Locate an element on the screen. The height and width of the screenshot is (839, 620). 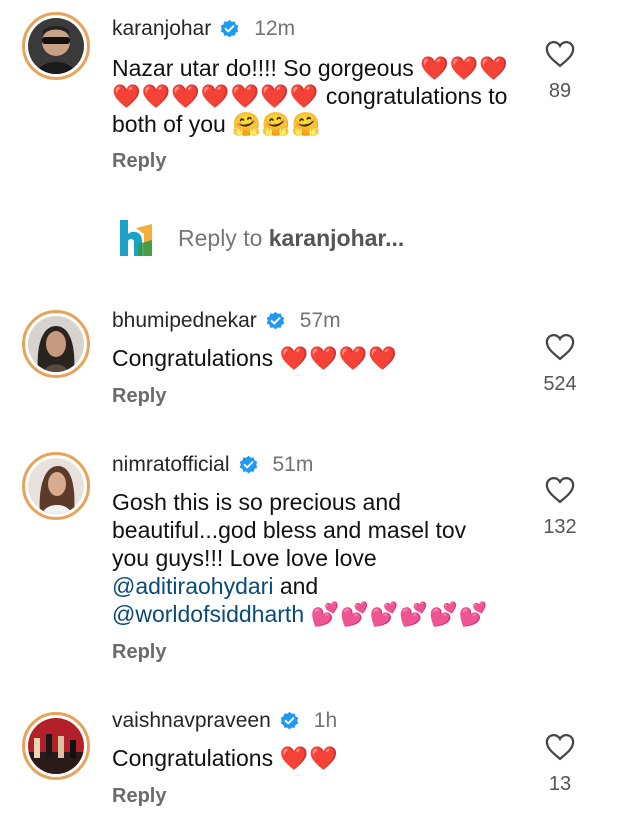
mention-link: @aditiraohydari is located at coordinates (192, 586).